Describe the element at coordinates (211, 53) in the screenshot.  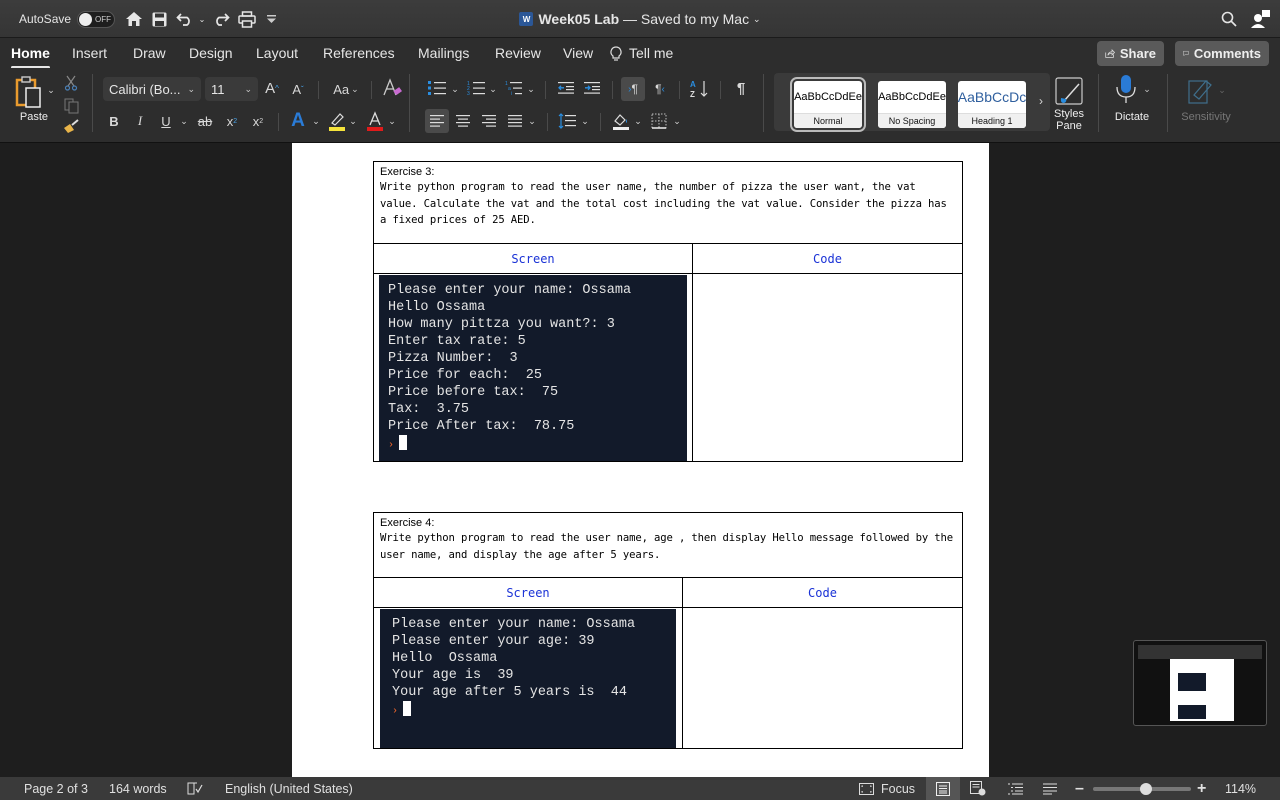
I see `tab-design: Design` at that location.